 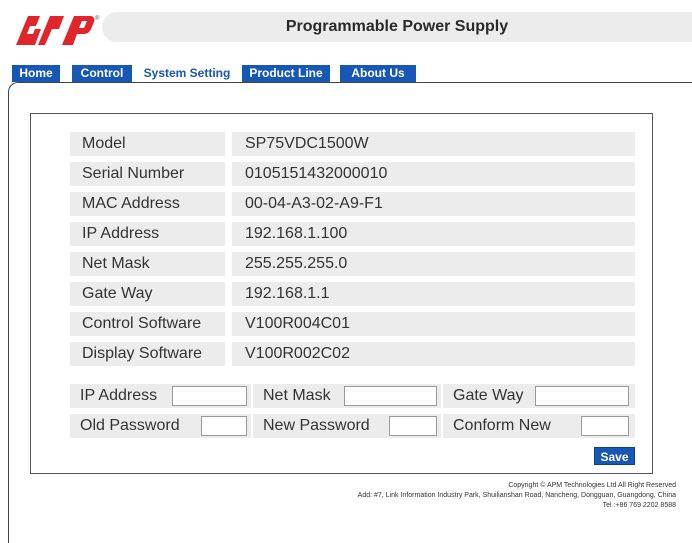 I want to click on footer-tel: Tel :+86 769 2202 8588, so click(x=639, y=505).